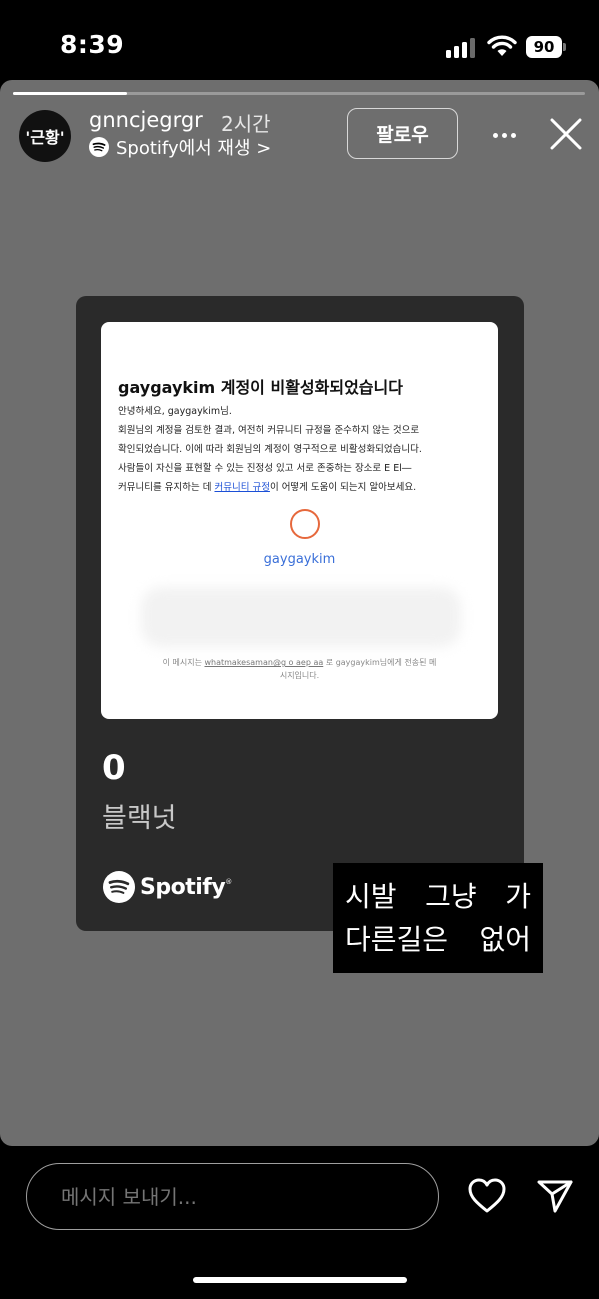  Describe the element at coordinates (380, 662) in the screenshot. I see `footer-text: 로 gaygaykim님에게 전송된 메` at that location.